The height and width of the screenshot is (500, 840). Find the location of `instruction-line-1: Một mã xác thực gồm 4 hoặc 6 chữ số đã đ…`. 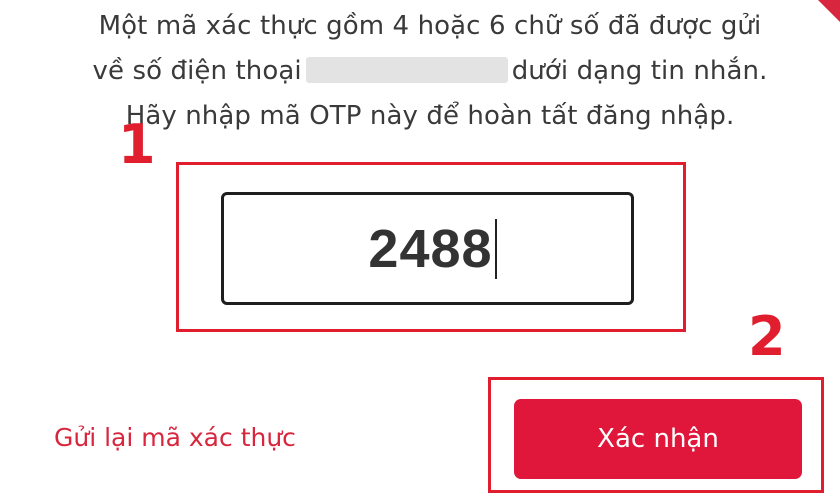

instruction-line-1: Một mã xác thực gồm 4 hoặc 6 chữ số đã đ… is located at coordinates (430, 26).